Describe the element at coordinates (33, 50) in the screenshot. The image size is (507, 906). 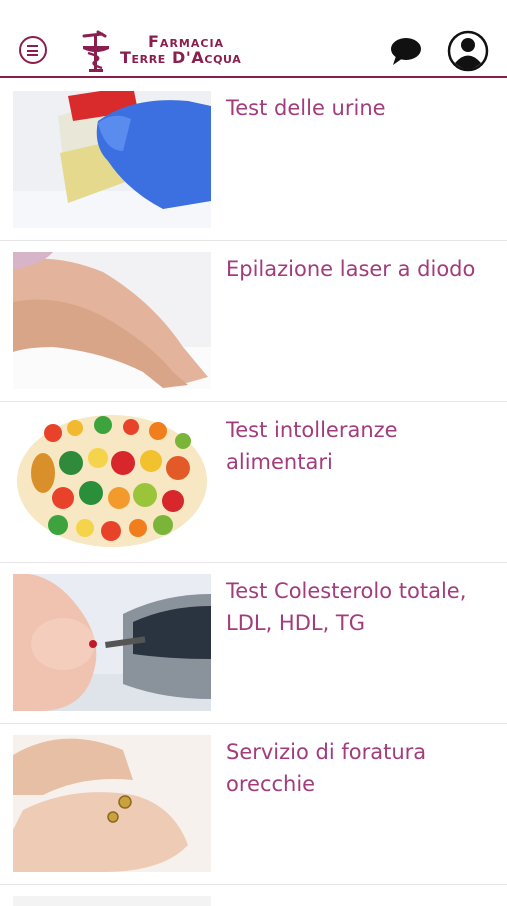
I see `menu-button` at that location.